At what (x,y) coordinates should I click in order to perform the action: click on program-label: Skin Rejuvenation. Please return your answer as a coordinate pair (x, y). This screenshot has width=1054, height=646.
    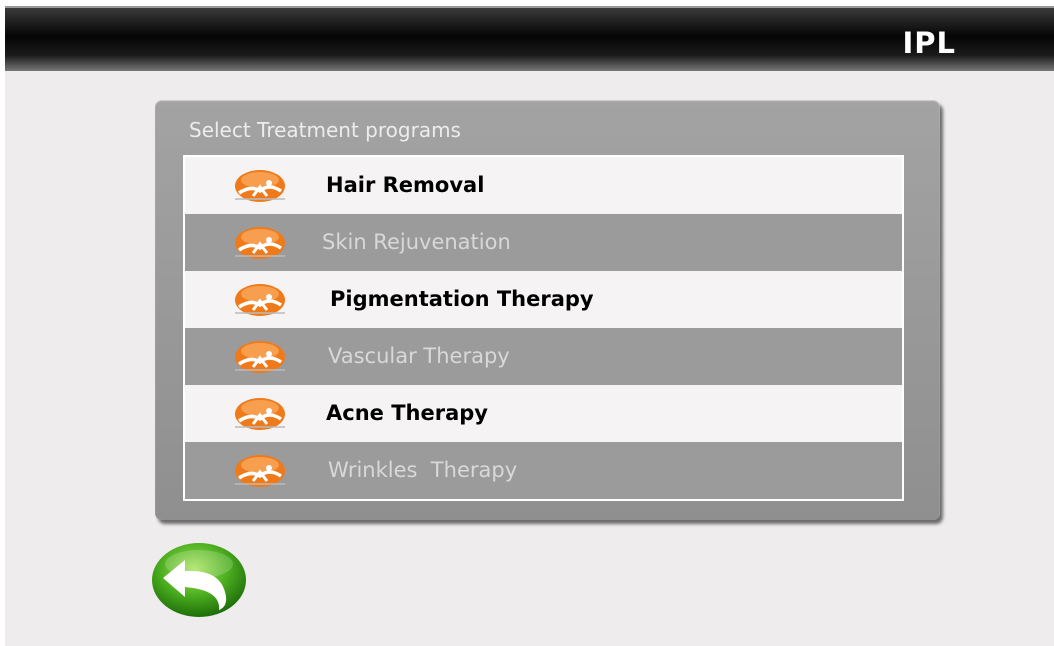
    Looking at the image, I should click on (416, 242).